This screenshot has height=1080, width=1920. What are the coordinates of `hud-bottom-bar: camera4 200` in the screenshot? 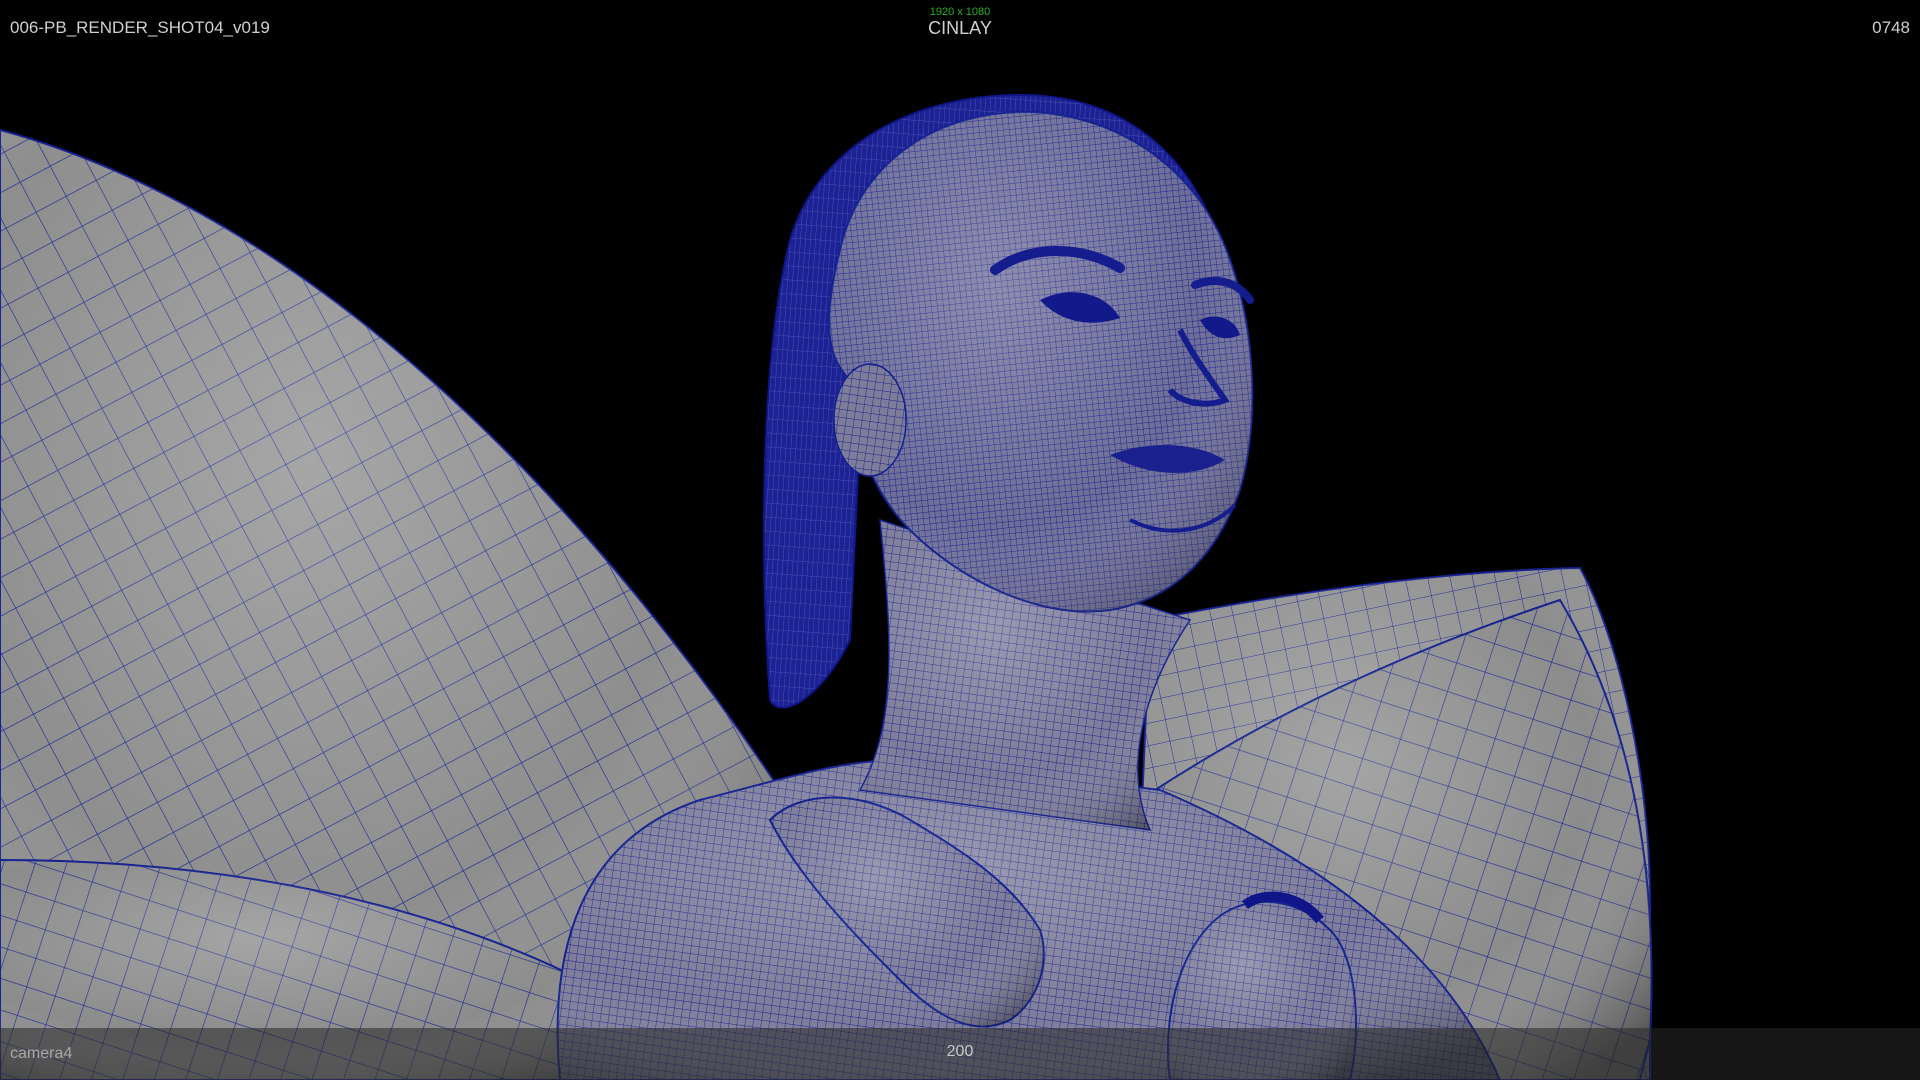 It's located at (960, 1054).